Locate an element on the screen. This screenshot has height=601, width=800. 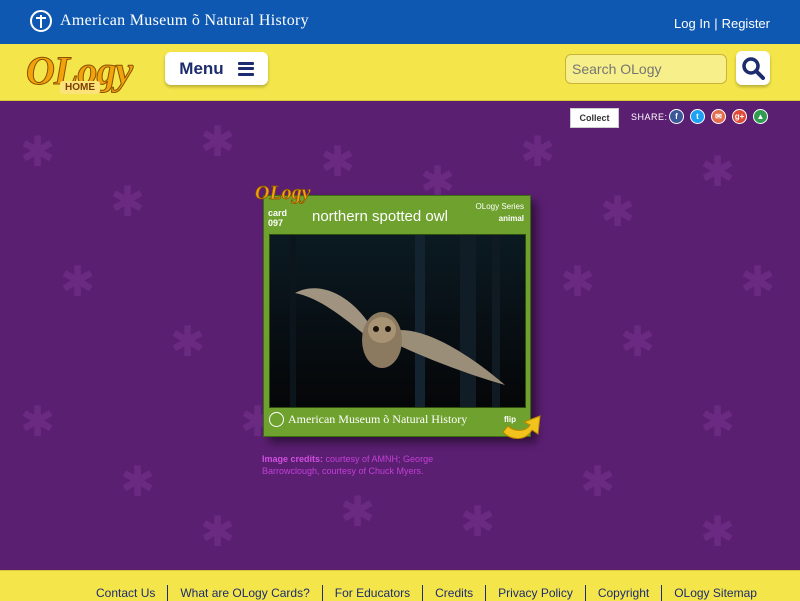
footer-link-privacy: Privacy Policy is located at coordinates (535, 593).